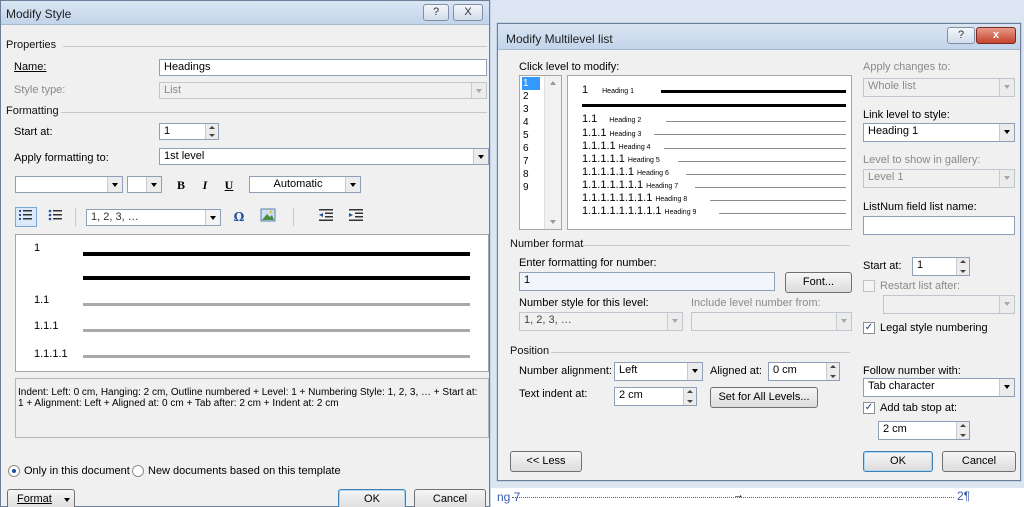  I want to click on bullets-icon, so click(56, 217).